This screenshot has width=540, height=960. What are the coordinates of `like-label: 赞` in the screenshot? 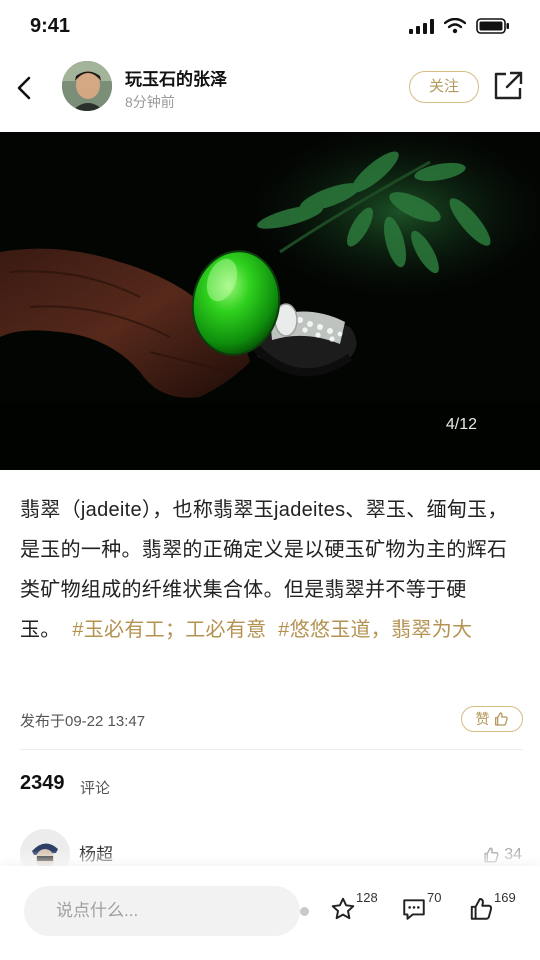 It's located at (482, 719).